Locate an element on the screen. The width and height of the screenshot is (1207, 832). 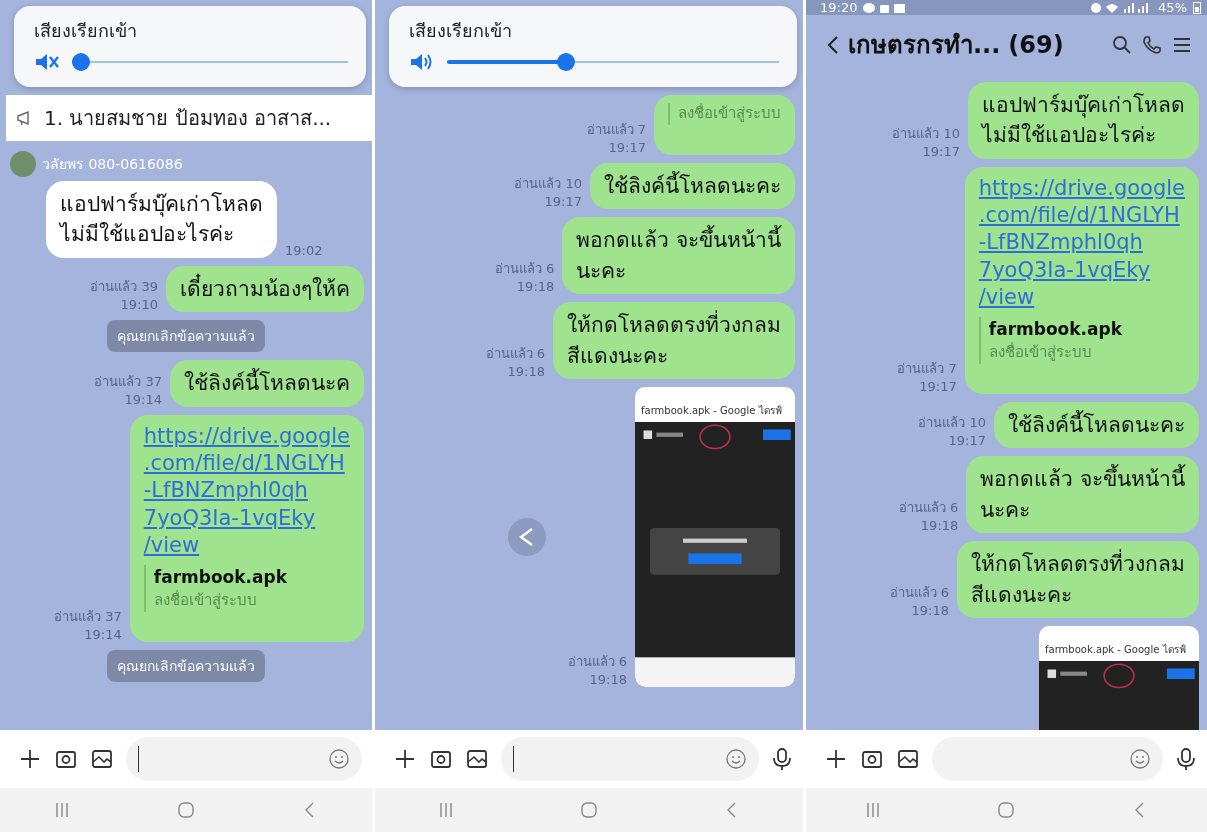
status-time: 19:20 is located at coordinates (839, 7).